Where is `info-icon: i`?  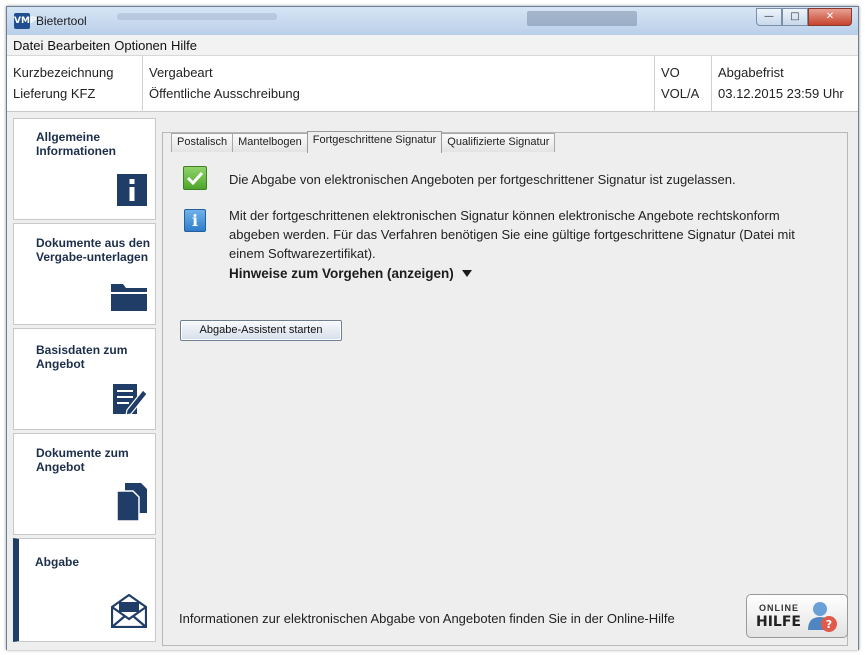
info-icon: i is located at coordinates (195, 220).